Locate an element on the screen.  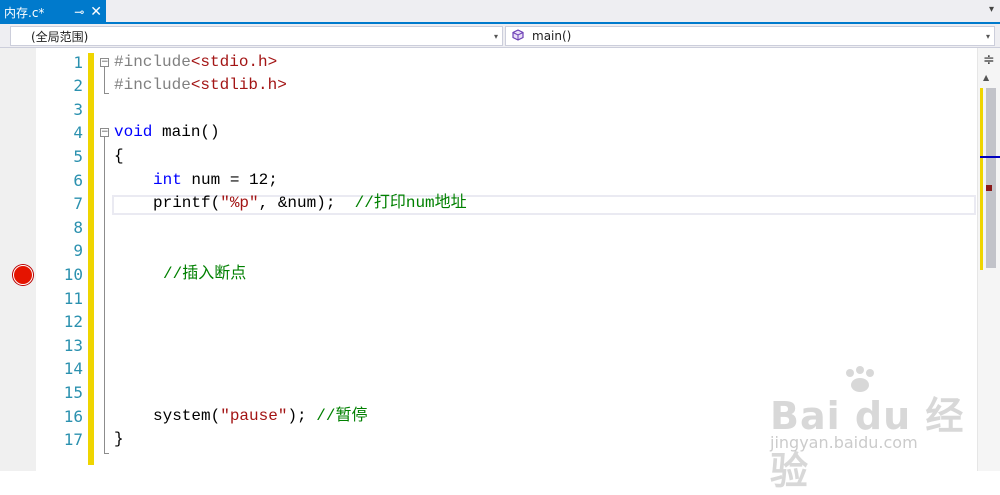
watermark-url: jingyan.baidu.com is located at coordinates (844, 442).